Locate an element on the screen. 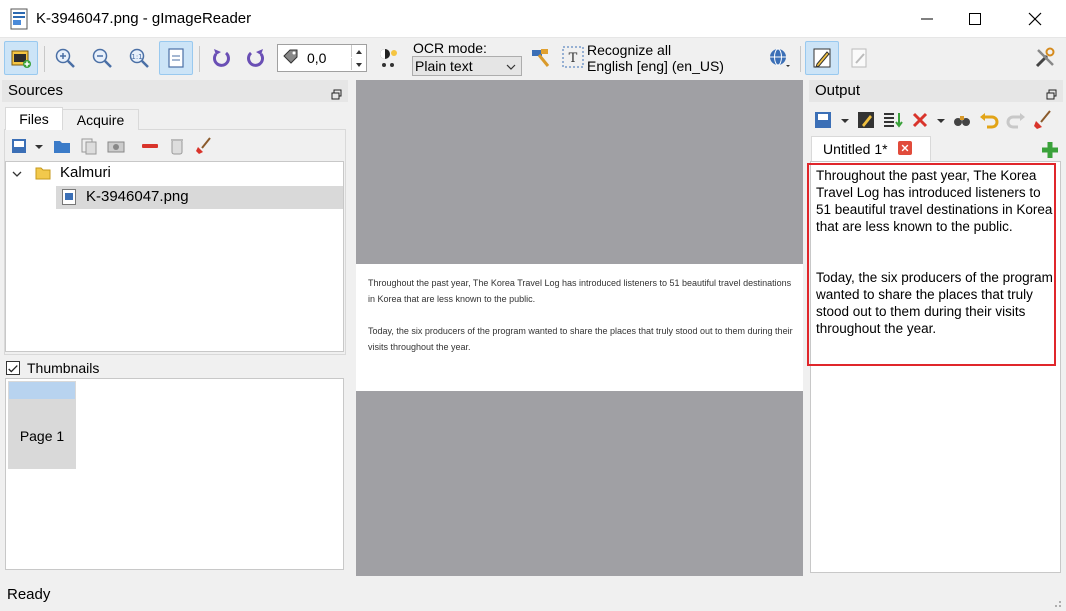 The height and width of the screenshot is (611, 1066). remove-source-button is located at coordinates (150, 146).